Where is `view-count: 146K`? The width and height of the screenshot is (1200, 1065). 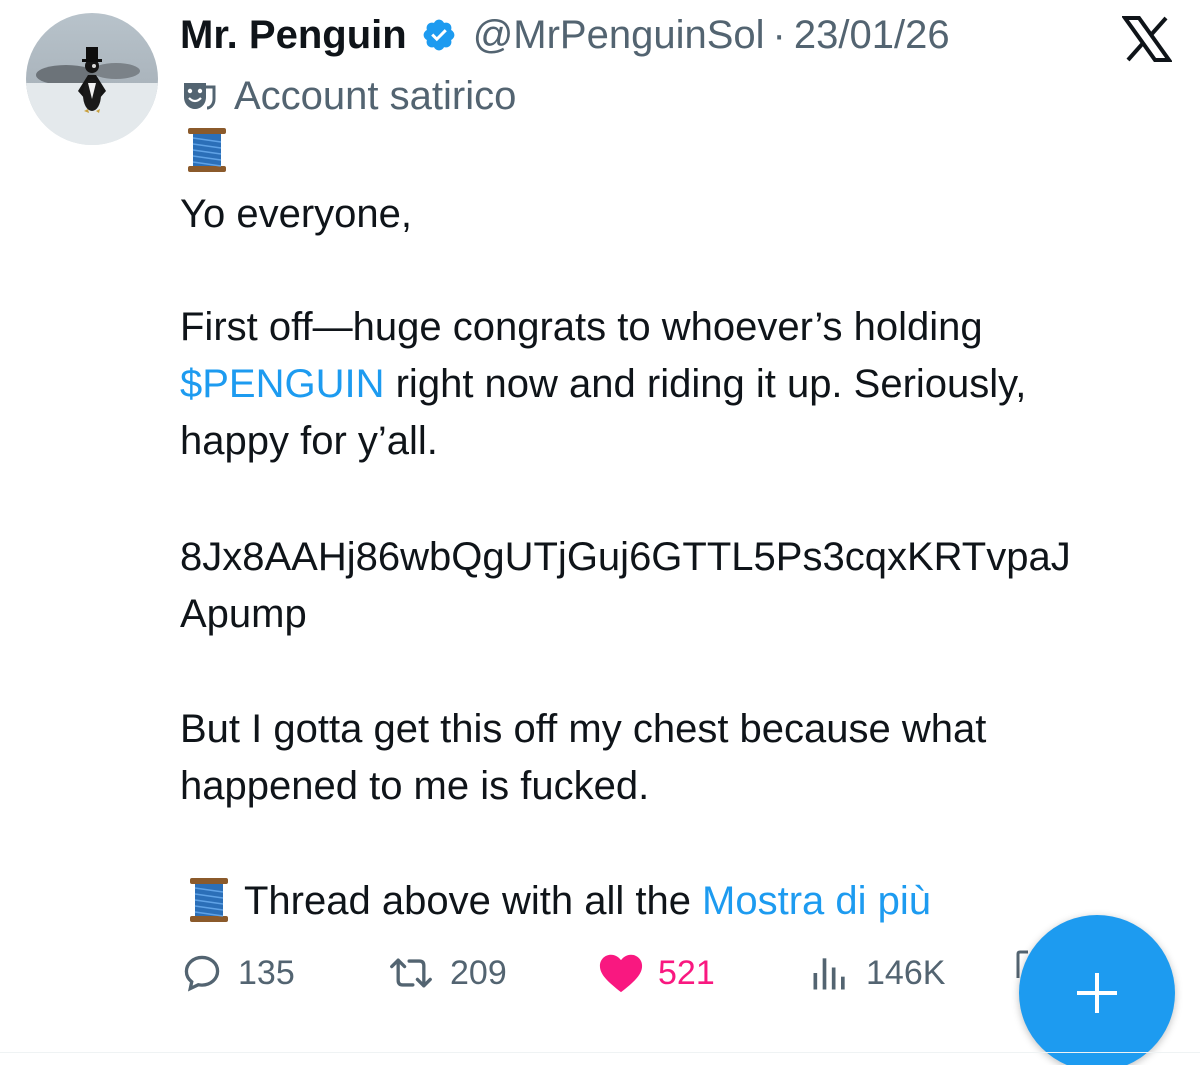 view-count: 146K is located at coordinates (906, 972).